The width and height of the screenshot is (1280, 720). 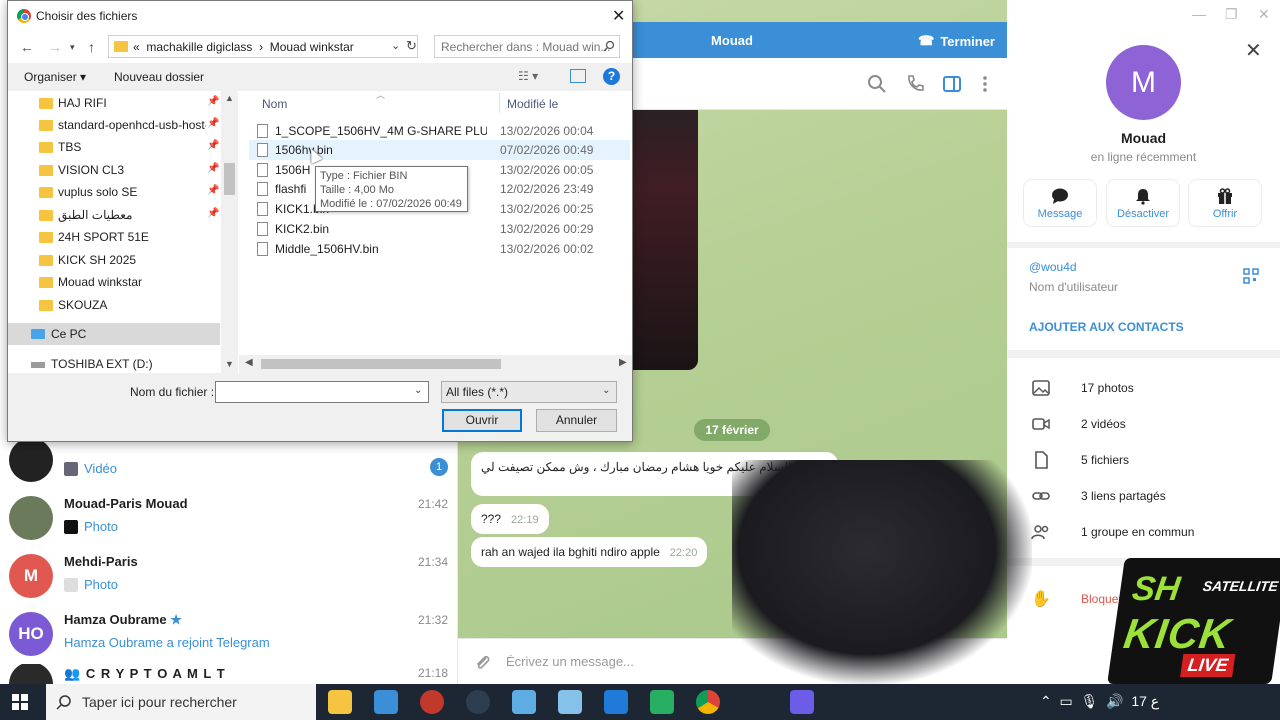 What do you see at coordinates (322, 392) in the screenshot?
I see `filename-input: ⌄` at bounding box center [322, 392].